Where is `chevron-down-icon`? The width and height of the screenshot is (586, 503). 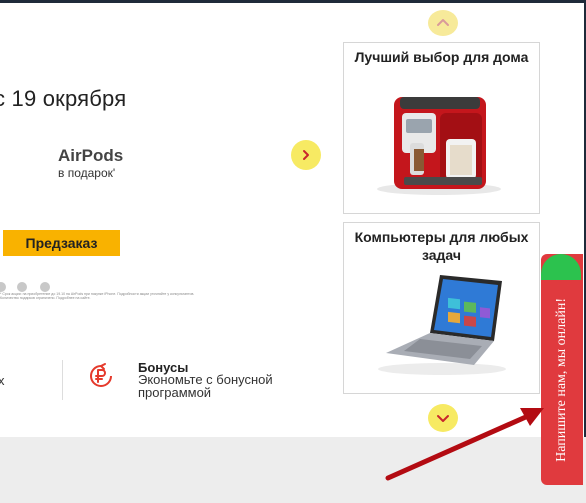 chevron-down-icon is located at coordinates (443, 418).